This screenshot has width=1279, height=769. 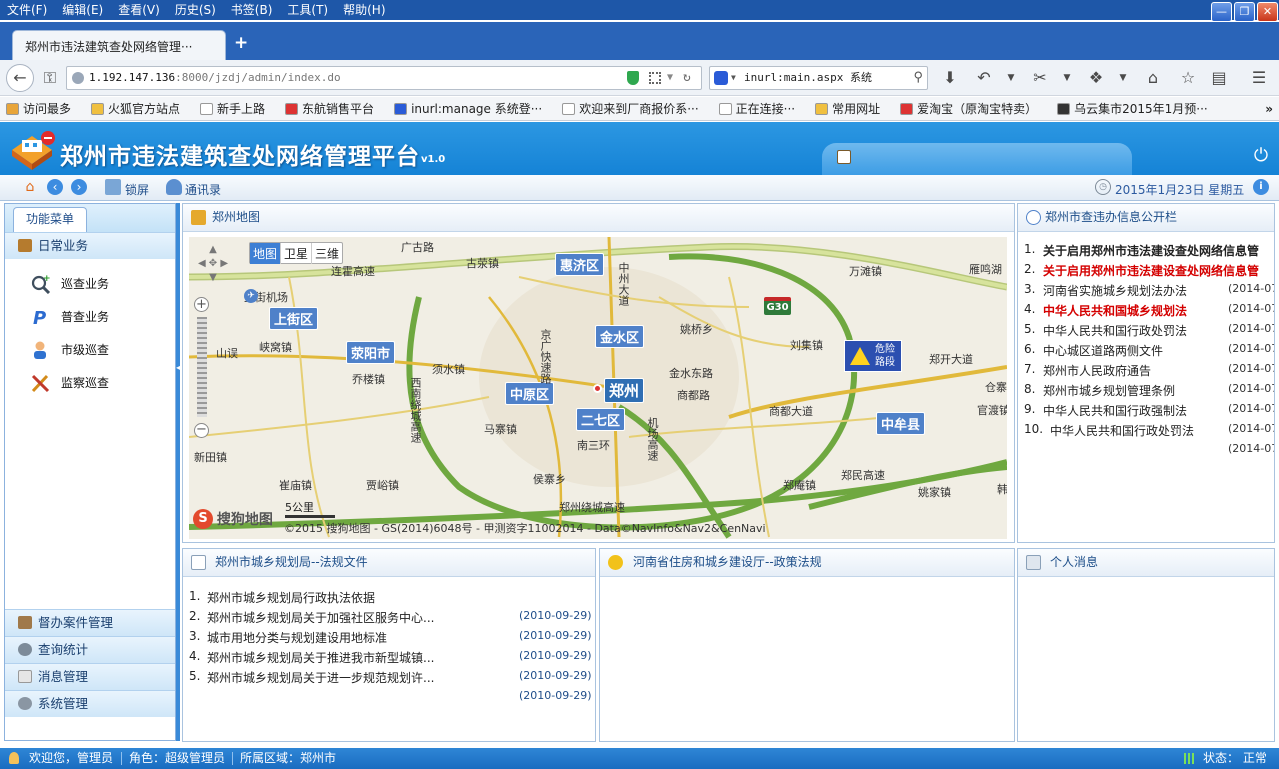 I want to click on bookmark-item: 常用网址, so click(x=847, y=108).